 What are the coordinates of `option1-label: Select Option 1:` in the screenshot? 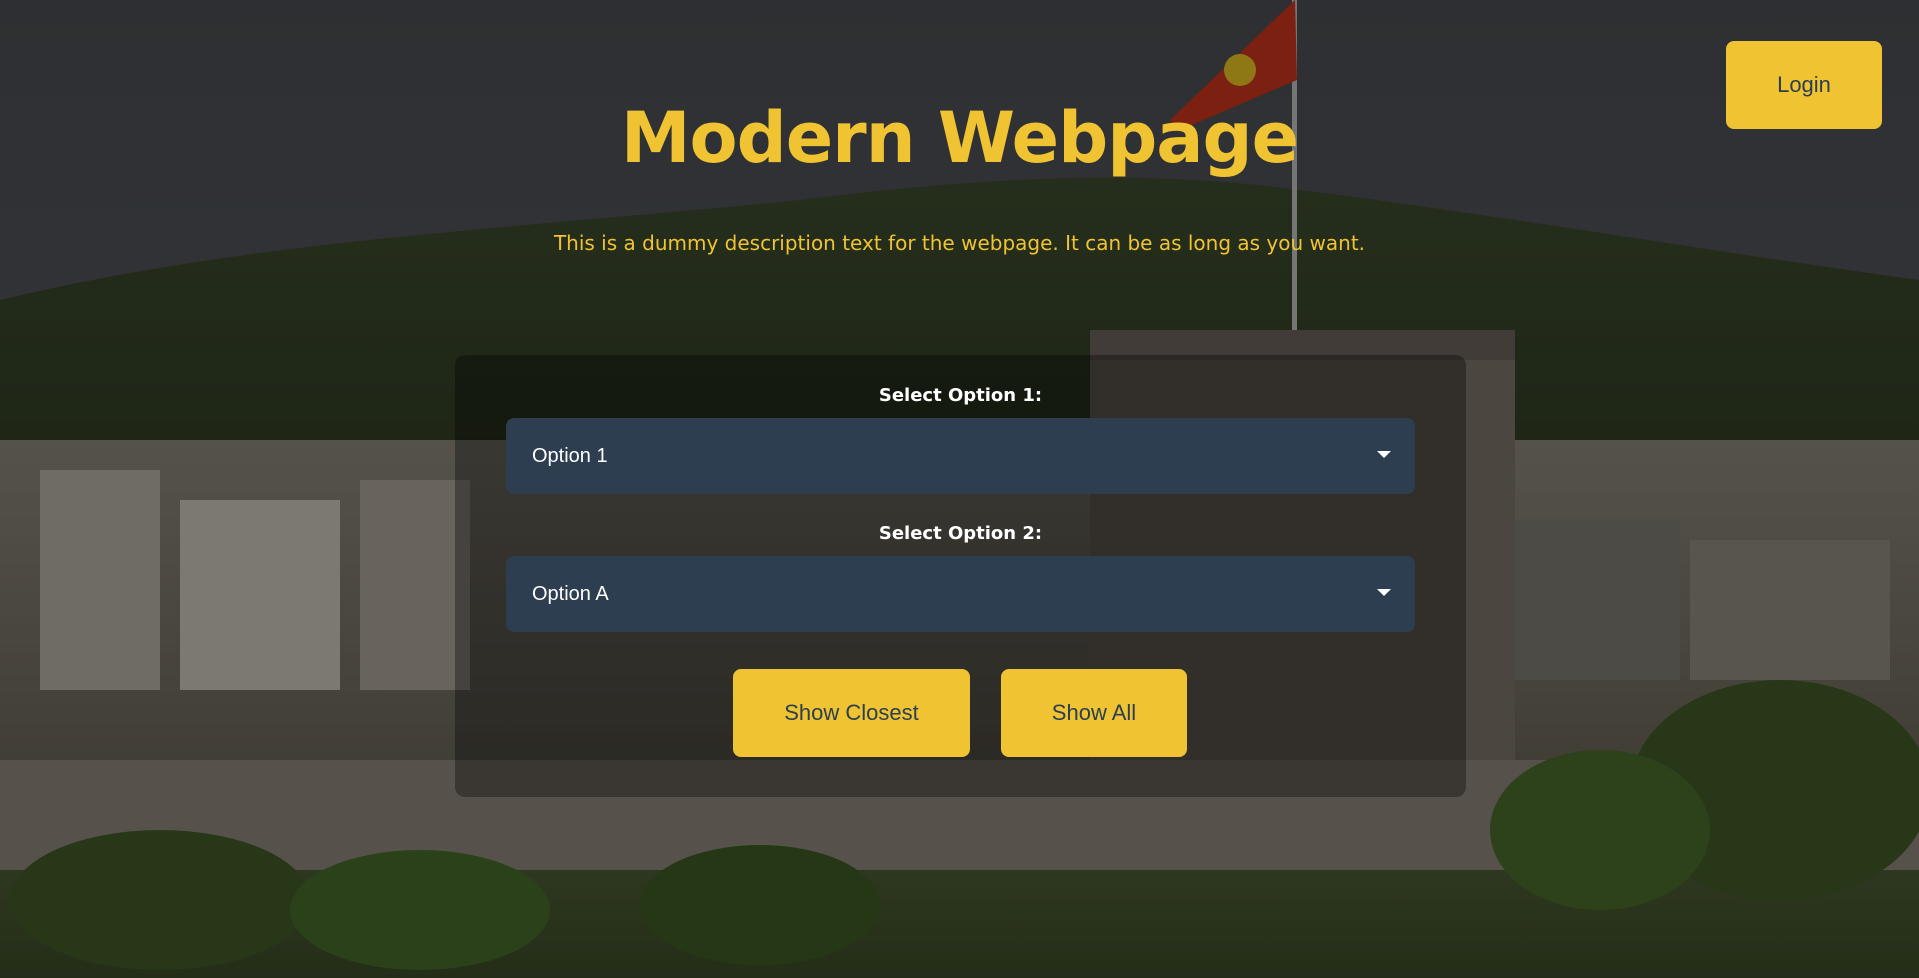 It's located at (960, 395).